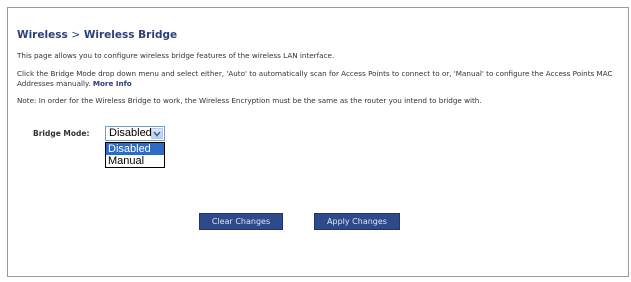 This screenshot has width=631, height=282. Describe the element at coordinates (135, 161) in the screenshot. I see `option-manual: Manual` at that location.